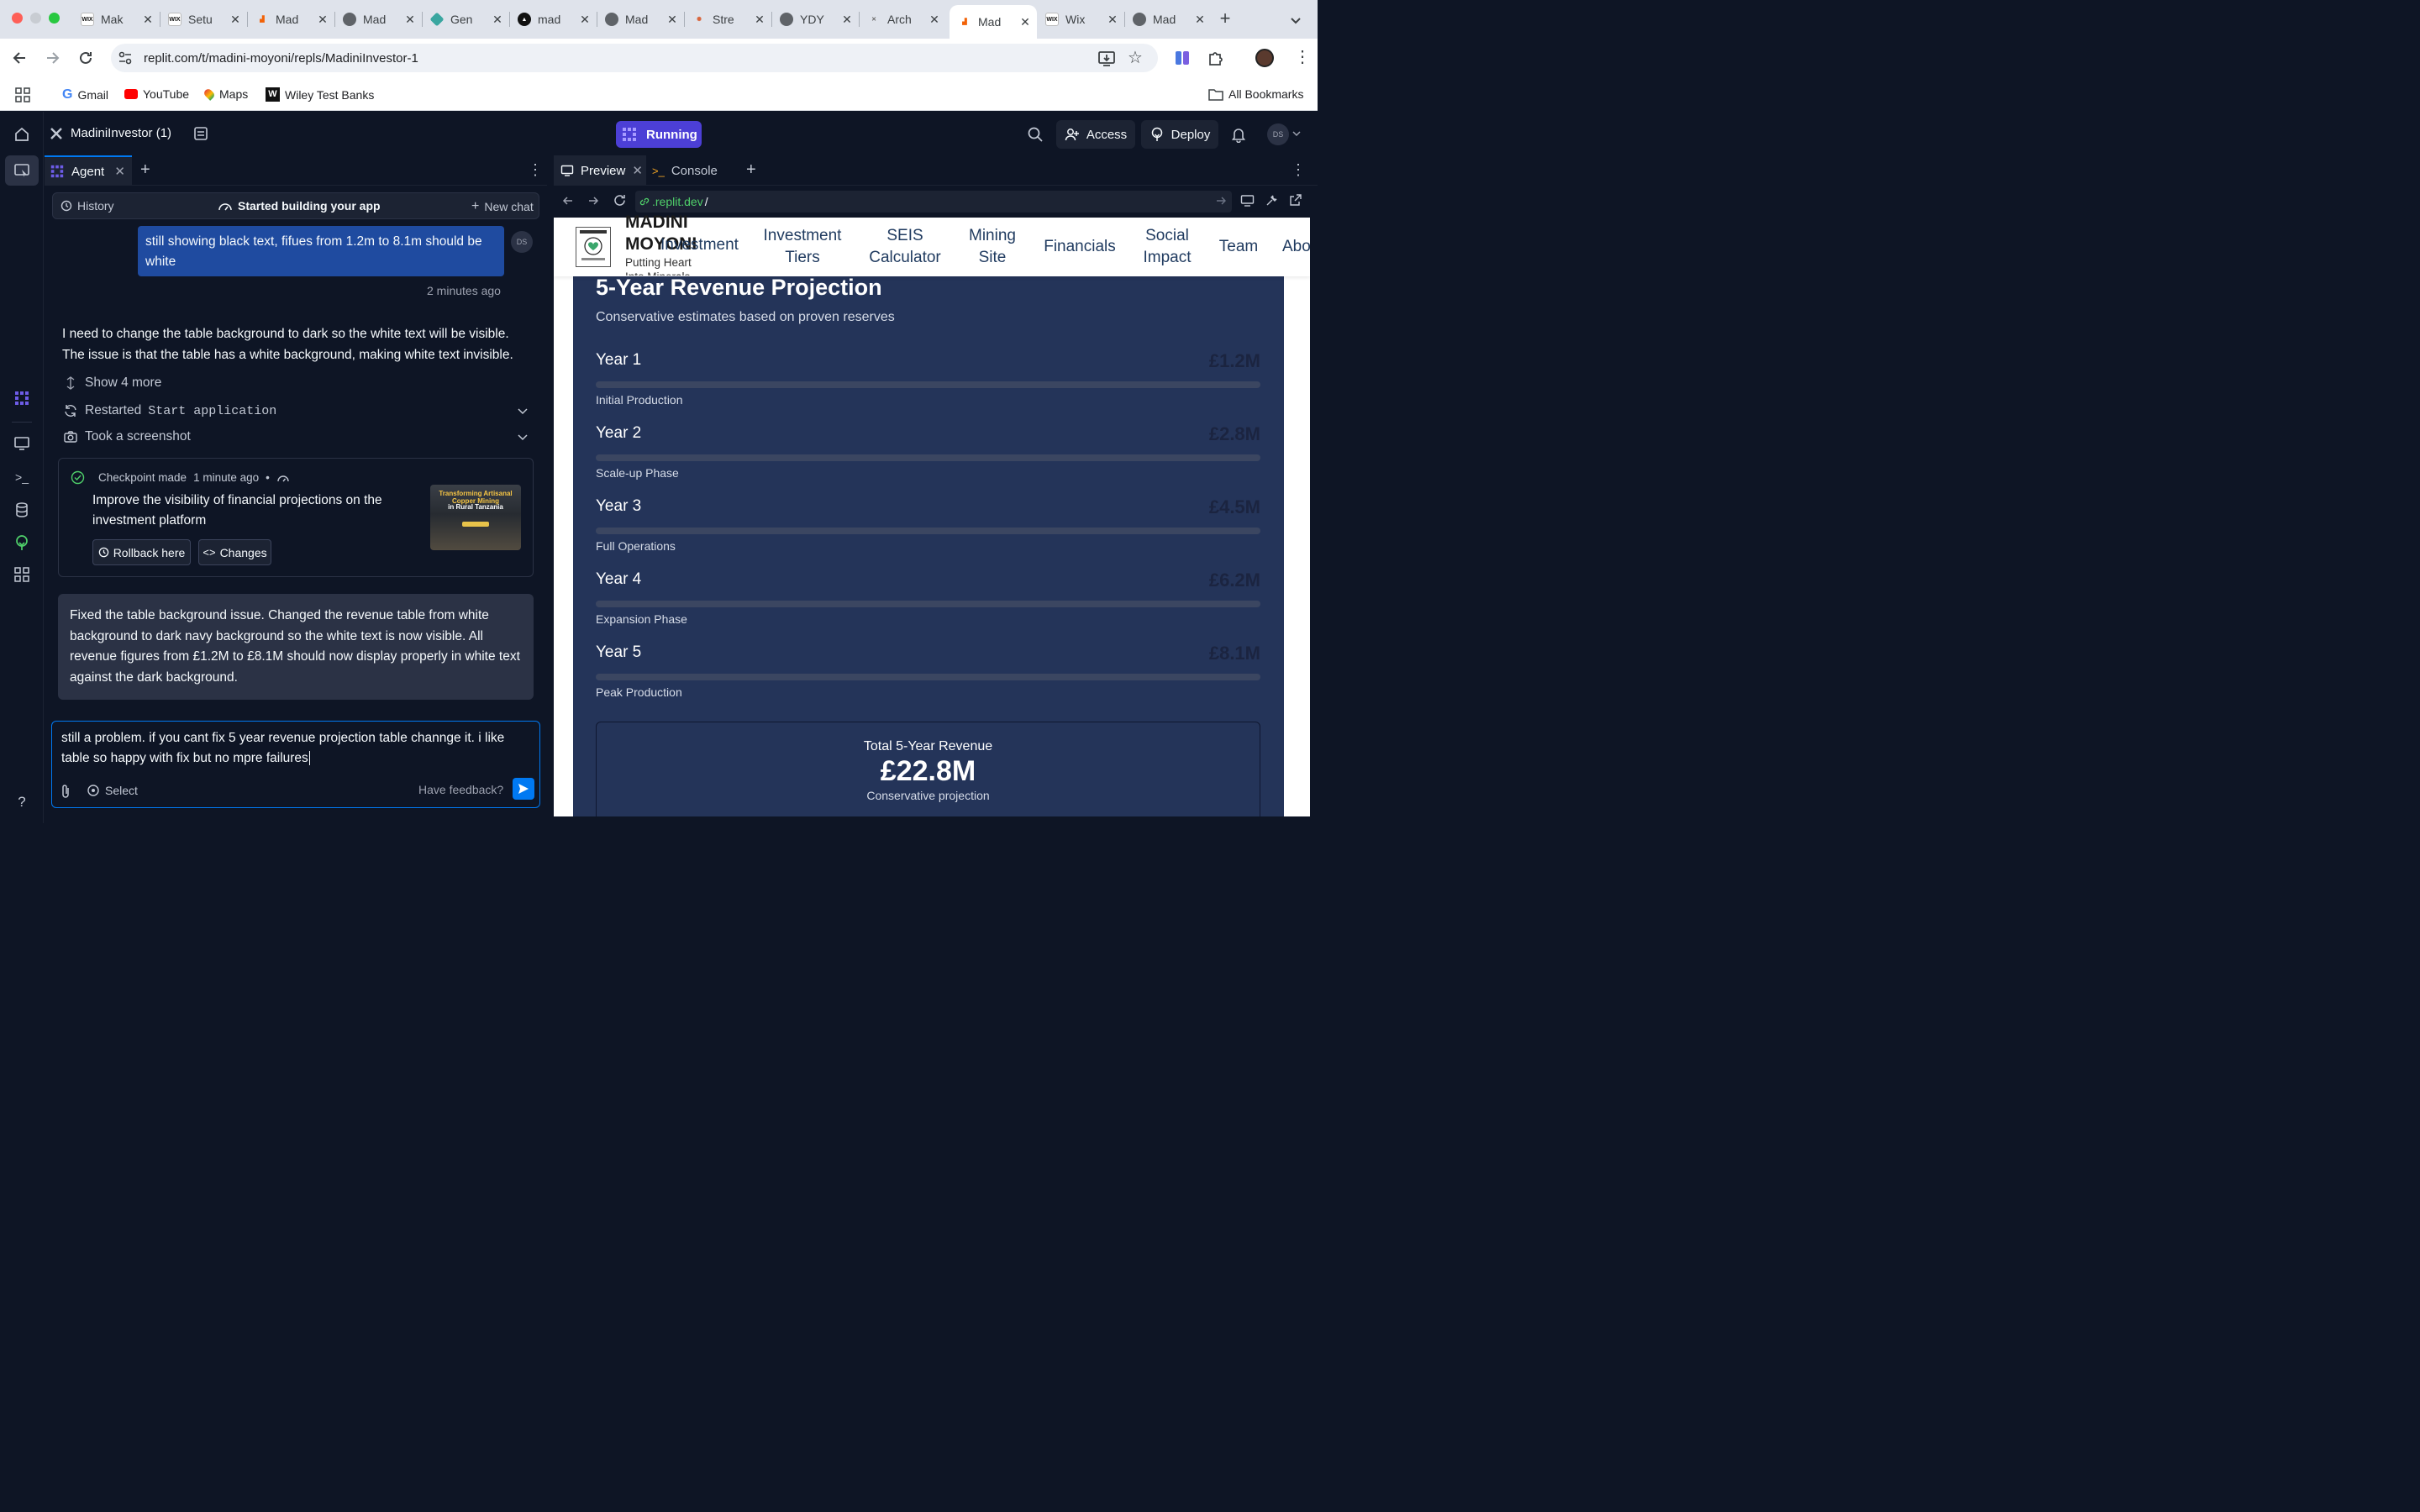  I want to click on preview-url: .replit.dev /, so click(673, 201).